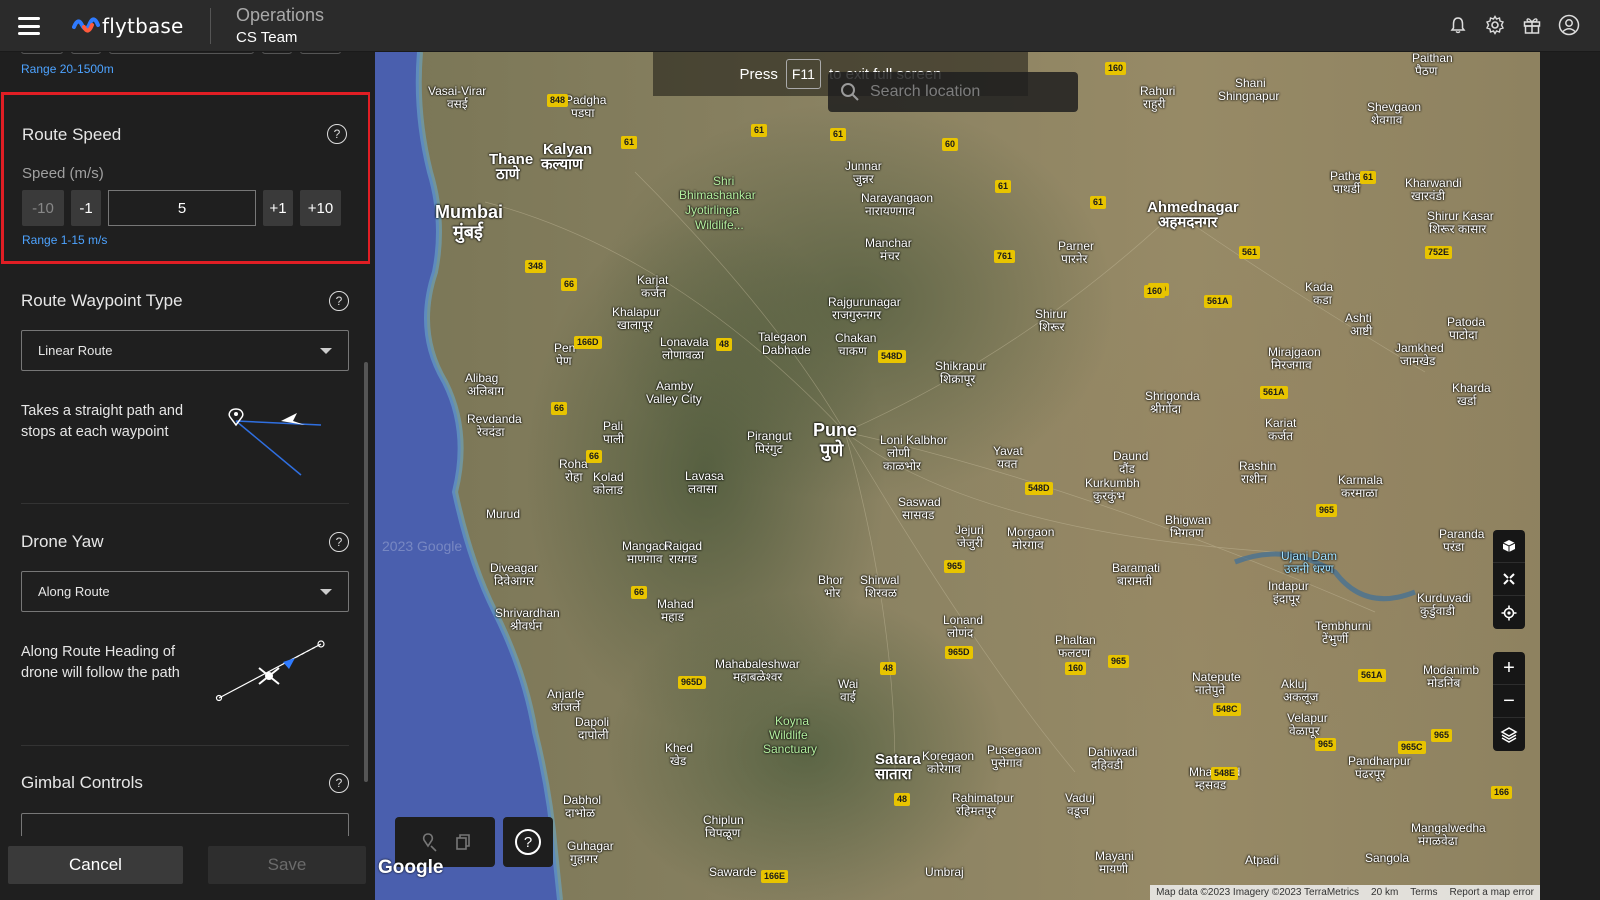 The width and height of the screenshot is (1600, 900). I want to click on map-label: Atpadi, so click(1262, 860).